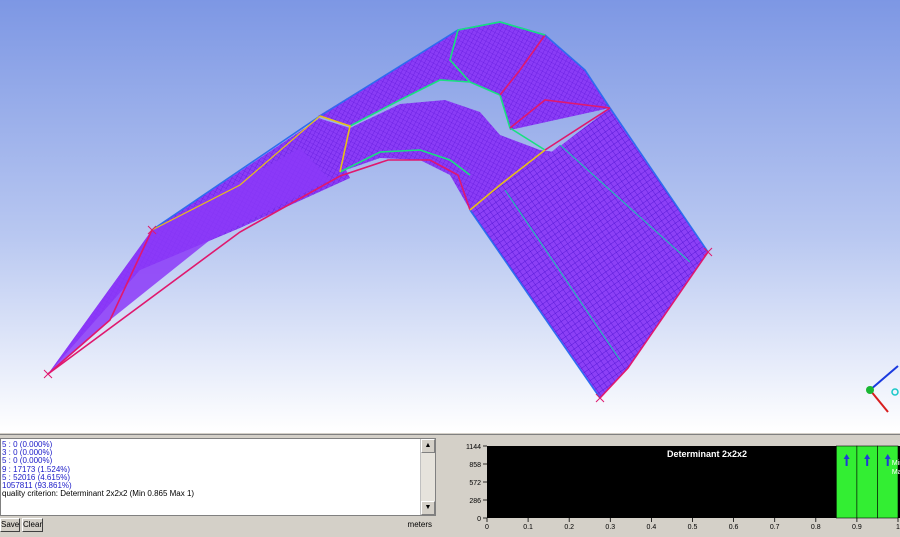  What do you see at coordinates (428, 446) in the screenshot?
I see `scroll-up-button: ▲` at bounding box center [428, 446].